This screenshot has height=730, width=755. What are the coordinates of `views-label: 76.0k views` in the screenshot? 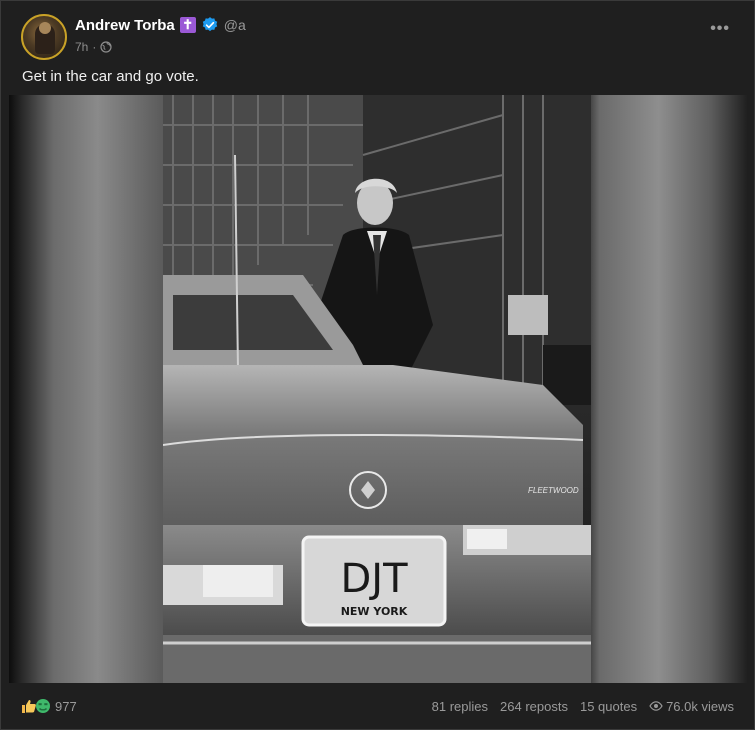 It's located at (700, 706).